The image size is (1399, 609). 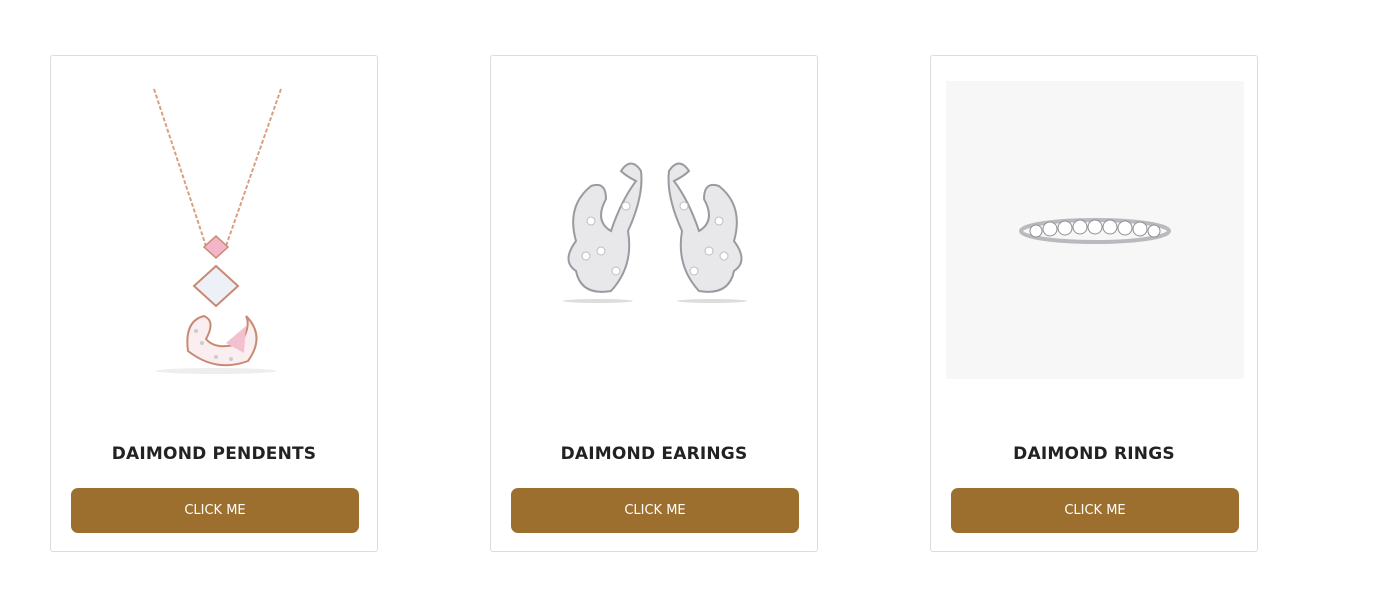 What do you see at coordinates (654, 454) in the screenshot?
I see `card-title: DAIMOND EARINGS` at bounding box center [654, 454].